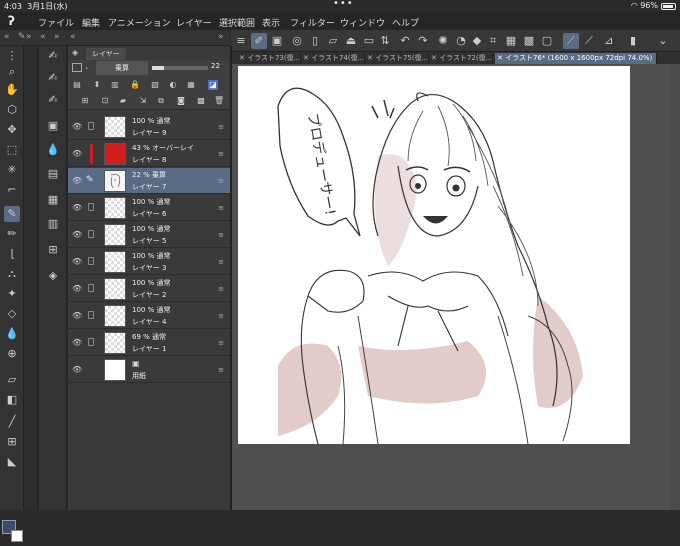 The width and height of the screenshot is (680, 546). What do you see at coordinates (139, 22) in the screenshot?
I see `menu-animation: アニメーション` at bounding box center [139, 22].